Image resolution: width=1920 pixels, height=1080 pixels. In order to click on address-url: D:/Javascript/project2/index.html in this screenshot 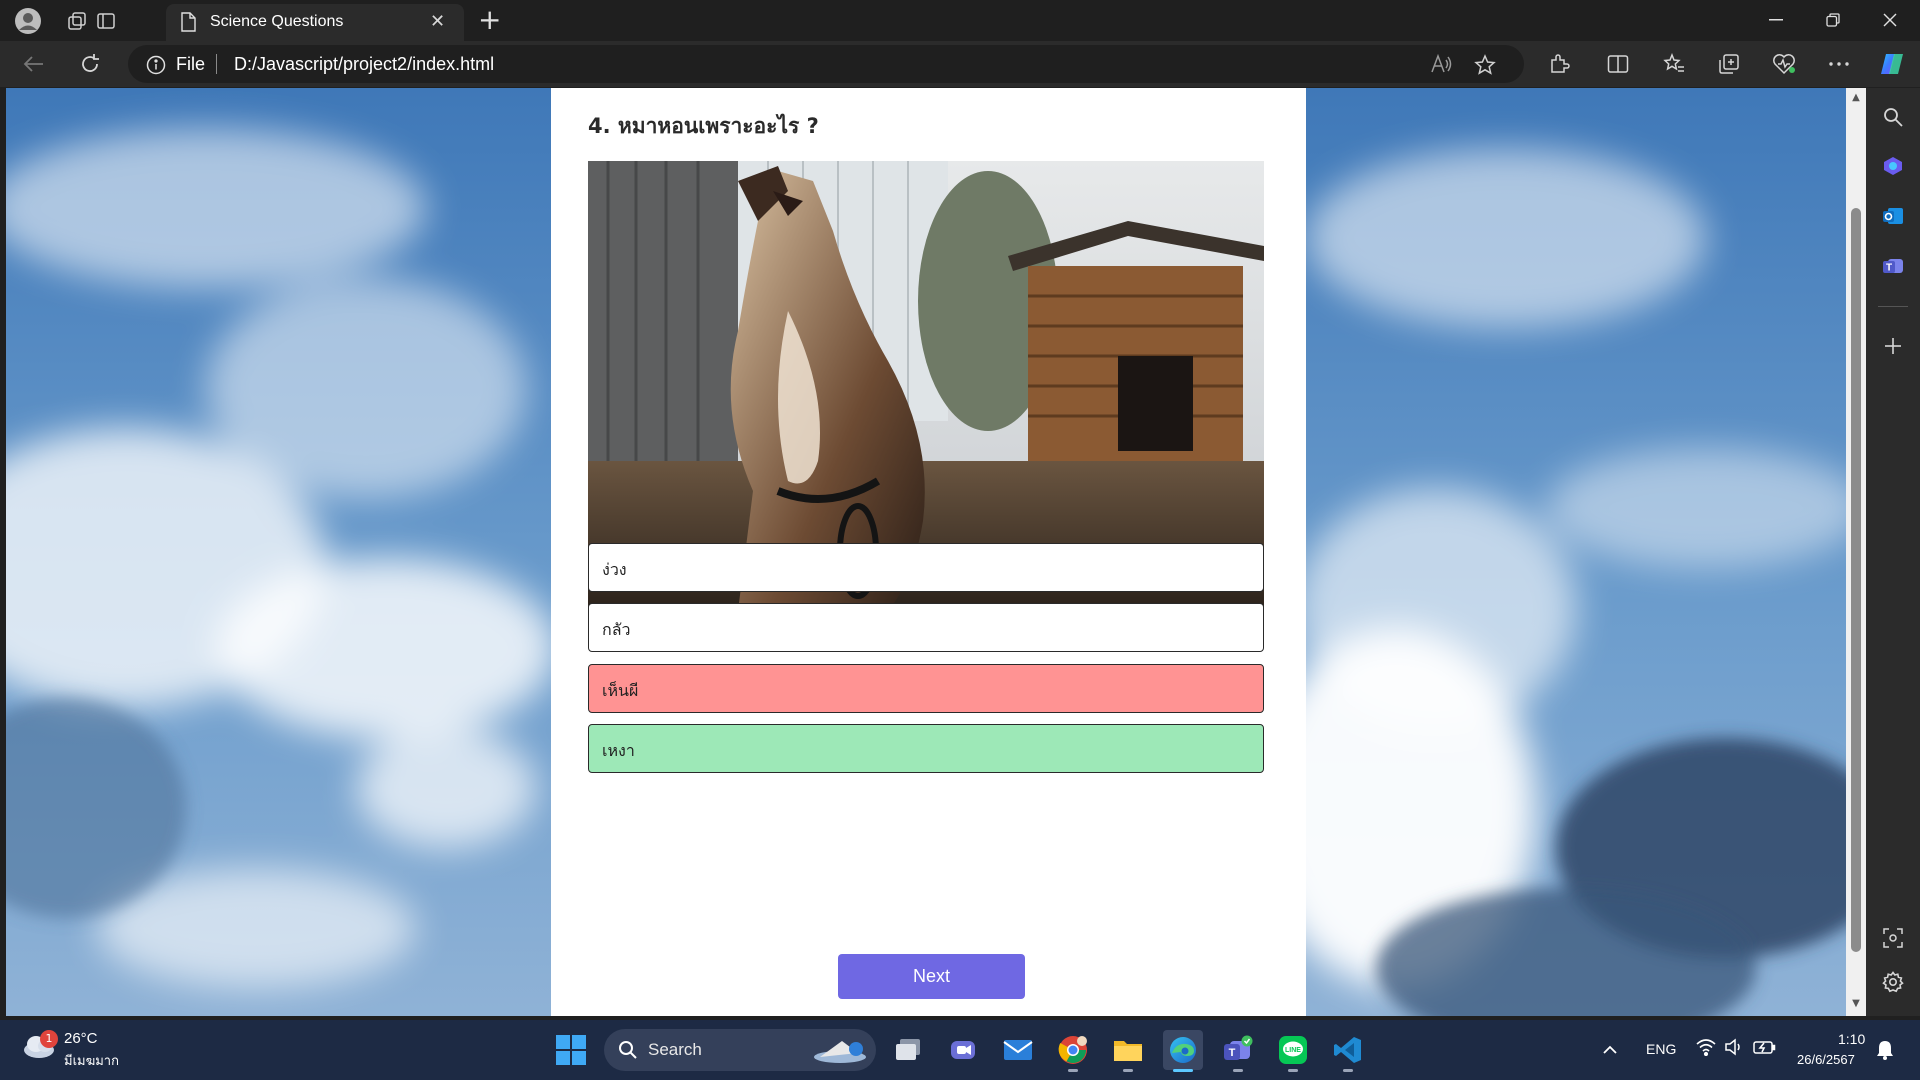, I will do `click(364, 64)`.